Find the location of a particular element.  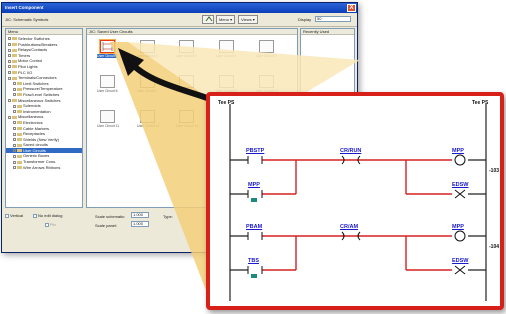

rung1-output2-tag: EDSW is located at coordinates (460, 185).